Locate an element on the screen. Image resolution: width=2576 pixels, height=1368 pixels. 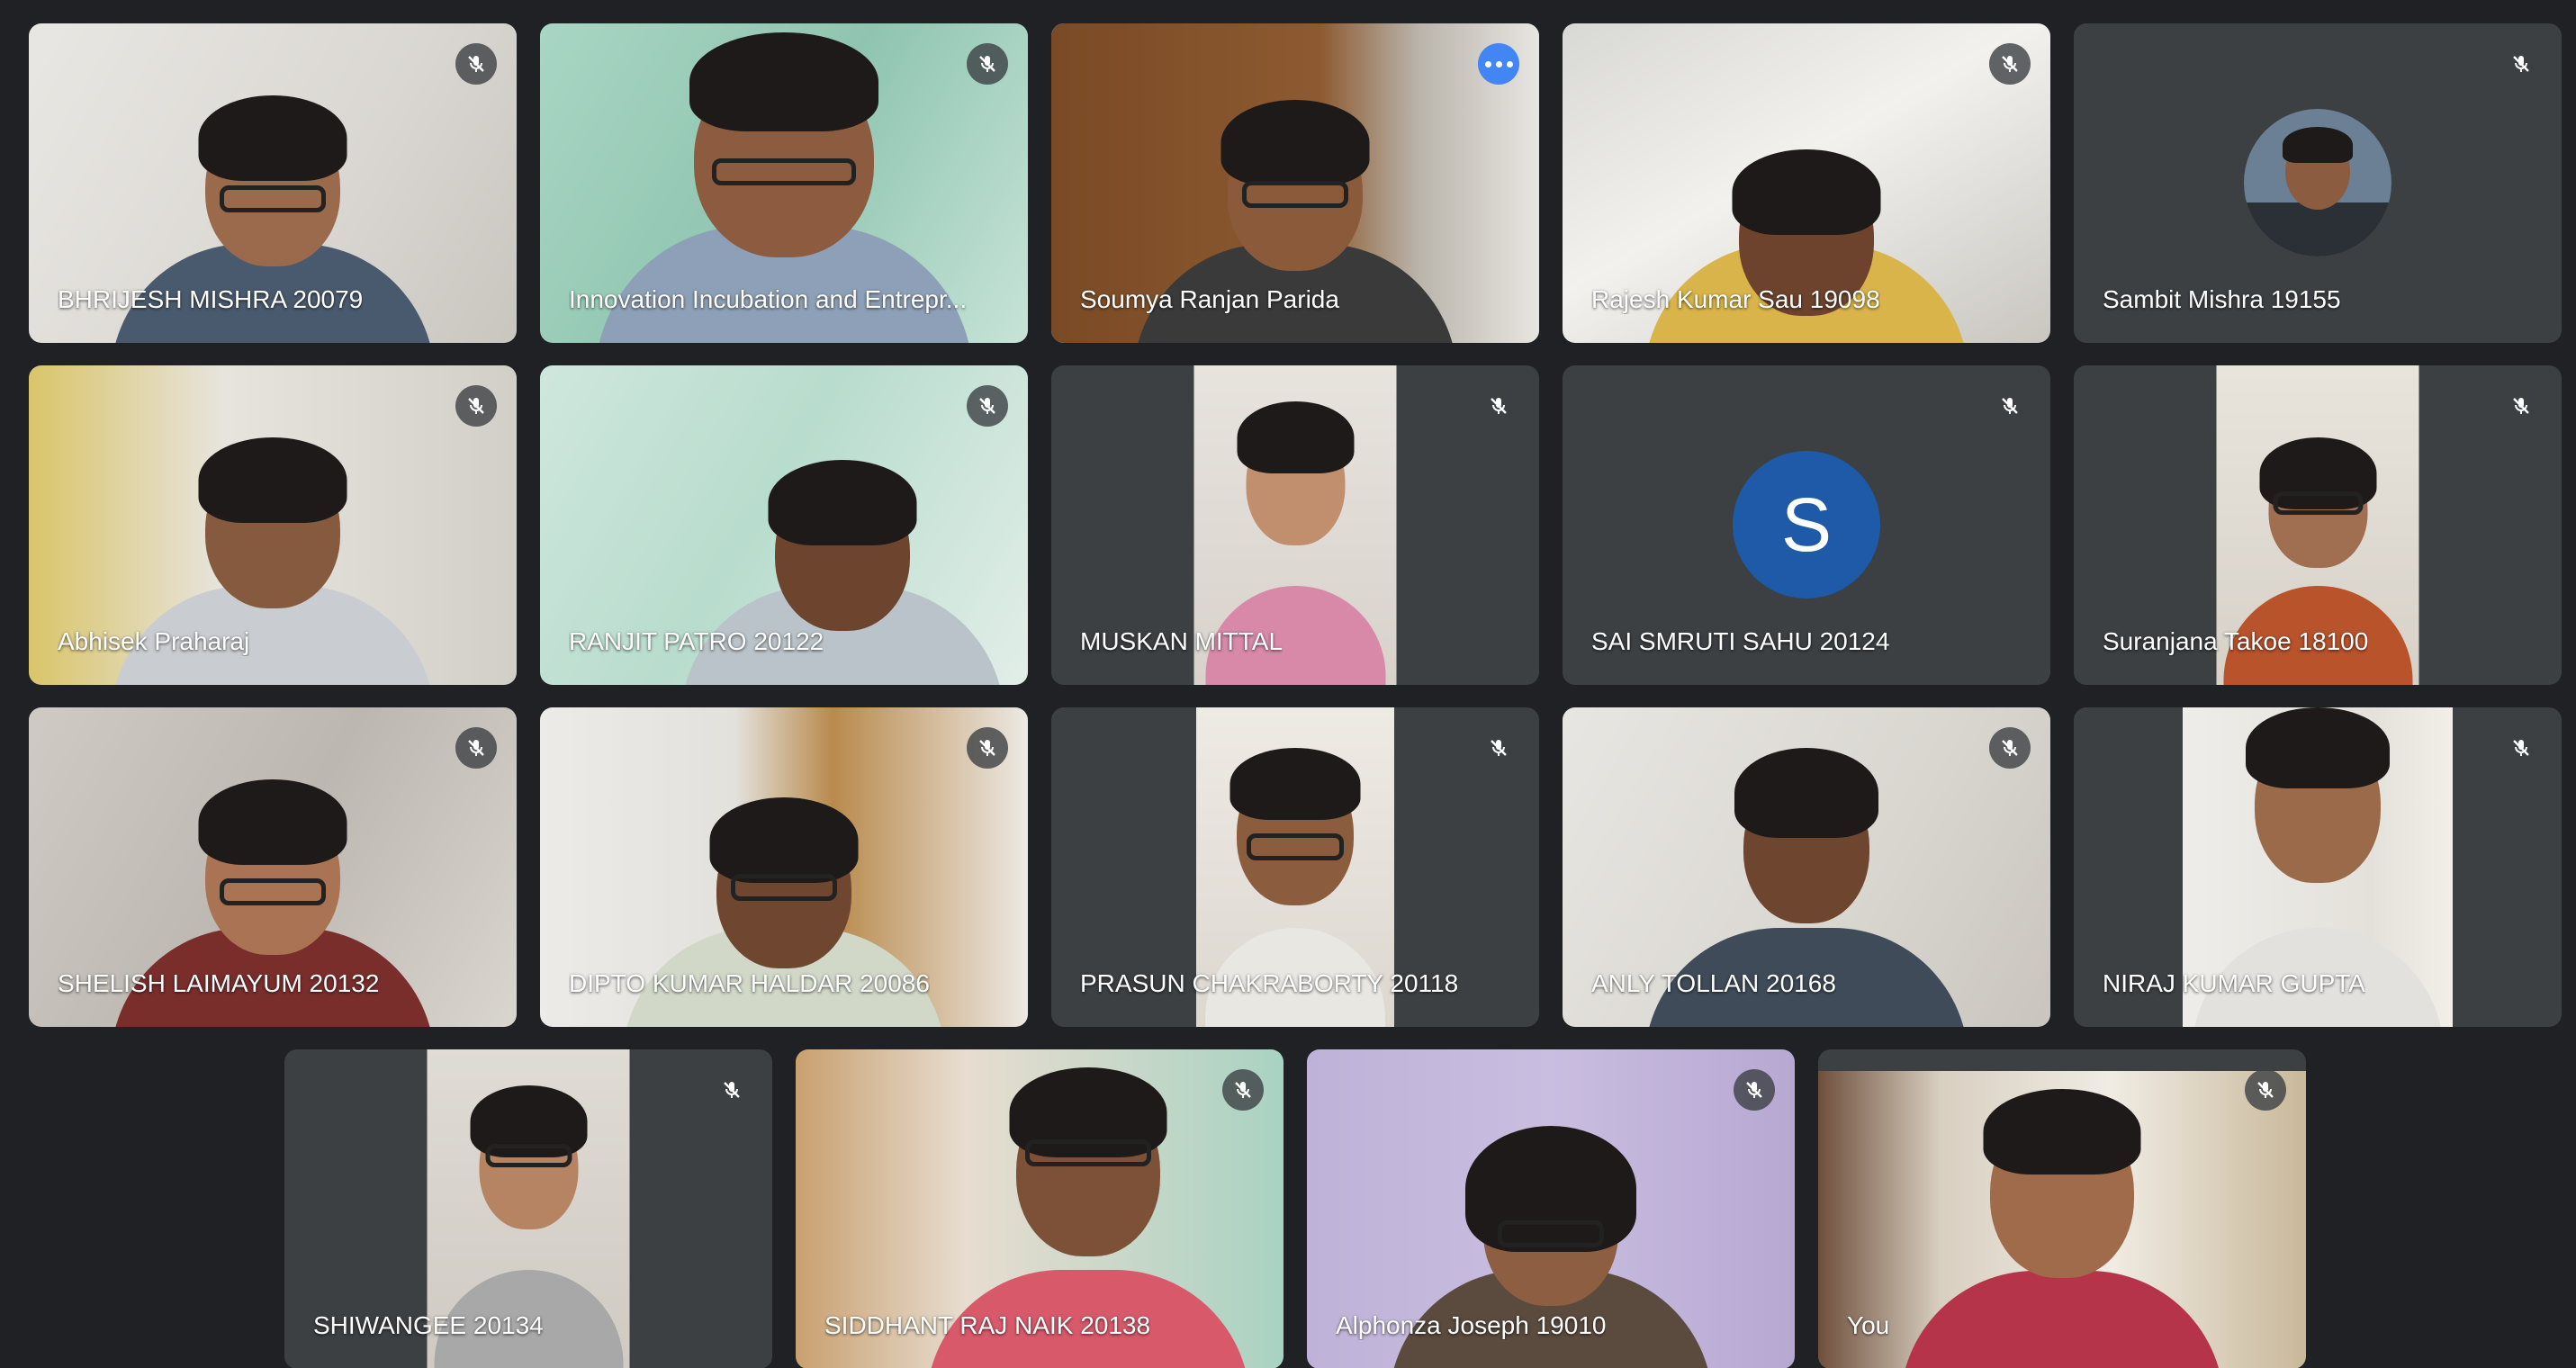
participant-tile: Rajesh Kumar Sau 19098 is located at coordinates (1806, 183).